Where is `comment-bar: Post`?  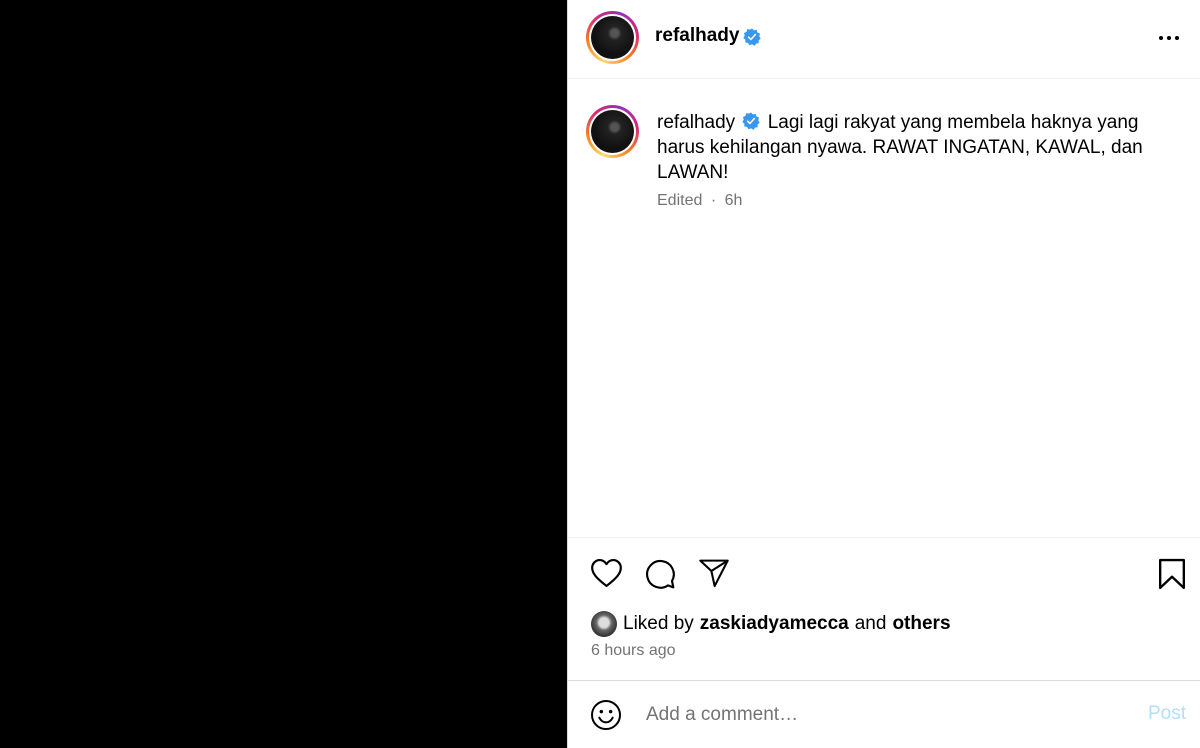 comment-bar: Post is located at coordinates (884, 714).